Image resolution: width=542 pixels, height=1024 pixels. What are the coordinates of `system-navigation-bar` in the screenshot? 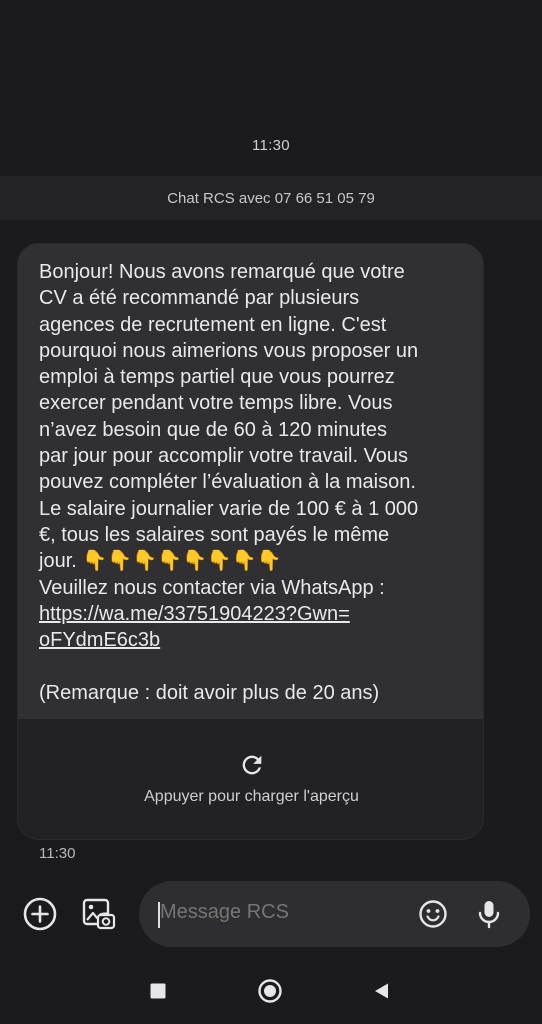 It's located at (271, 991).